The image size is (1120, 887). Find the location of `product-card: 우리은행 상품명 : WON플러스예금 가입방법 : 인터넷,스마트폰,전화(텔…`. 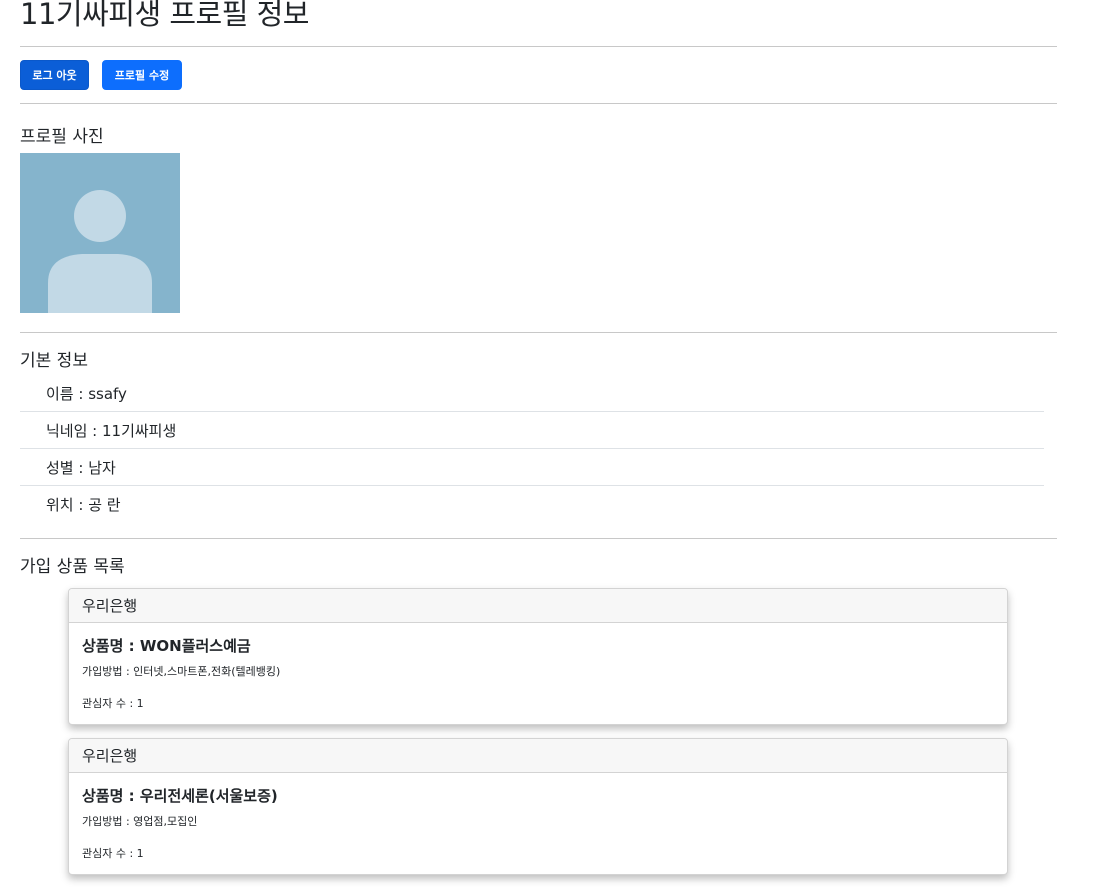

product-card: 우리은행 상품명 : WON플러스예금 가입방법 : 인터넷,스마트폰,전화(텔… is located at coordinates (538, 656).